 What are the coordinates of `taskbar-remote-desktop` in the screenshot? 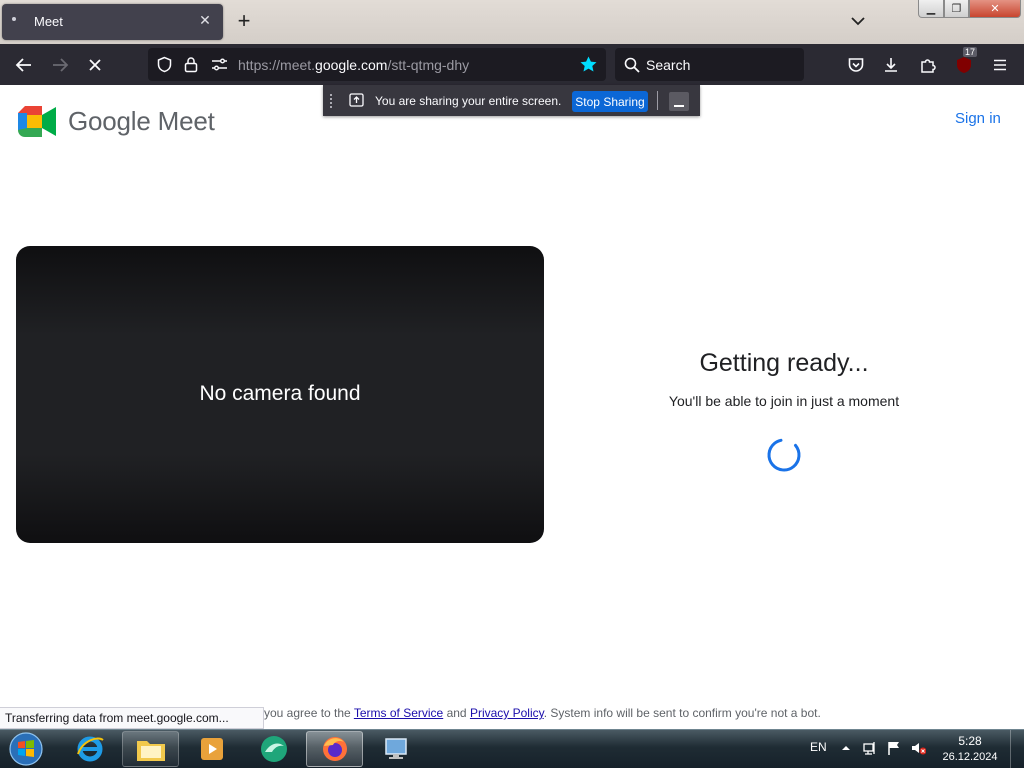 It's located at (396, 749).